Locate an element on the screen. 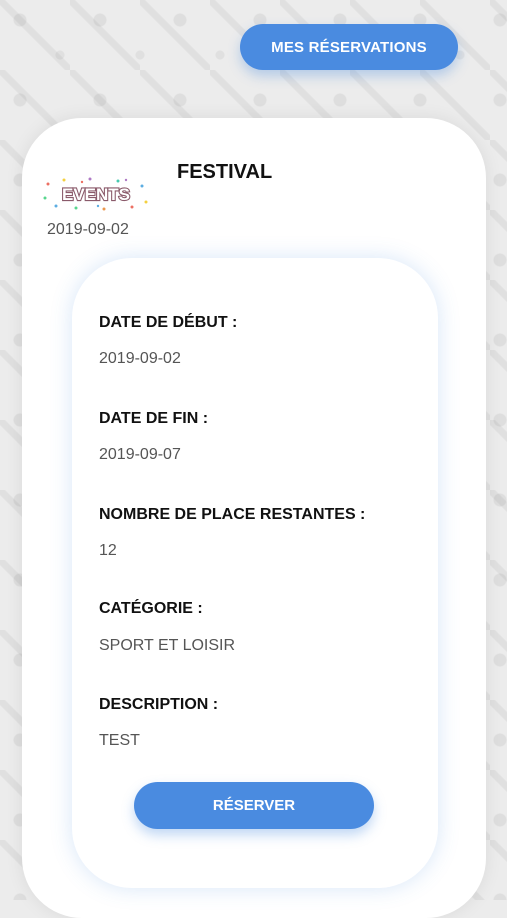 The width and height of the screenshot is (507, 918). start-date-label: DATE DE DÉBUT : is located at coordinates (168, 322).